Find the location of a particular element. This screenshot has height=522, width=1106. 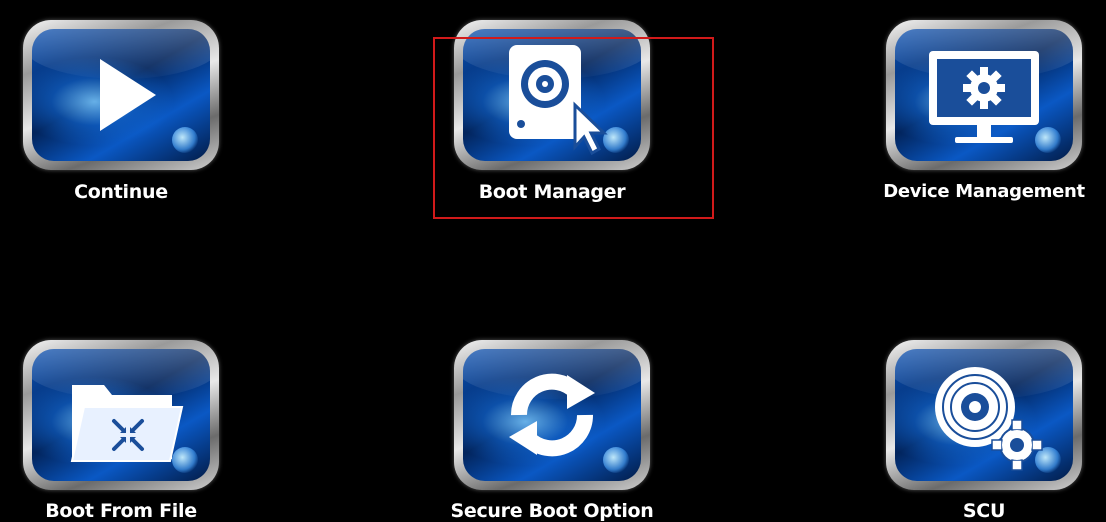

play-icon is located at coordinates (128, 95).